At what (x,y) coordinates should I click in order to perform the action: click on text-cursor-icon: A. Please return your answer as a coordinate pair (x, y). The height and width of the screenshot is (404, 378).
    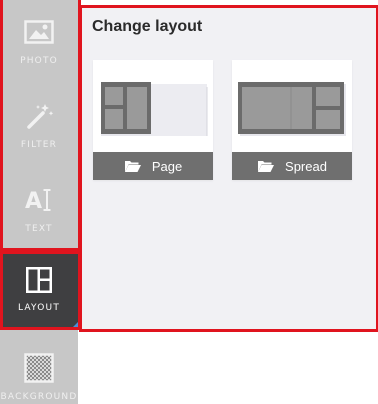
    Looking at the image, I should click on (39, 200).